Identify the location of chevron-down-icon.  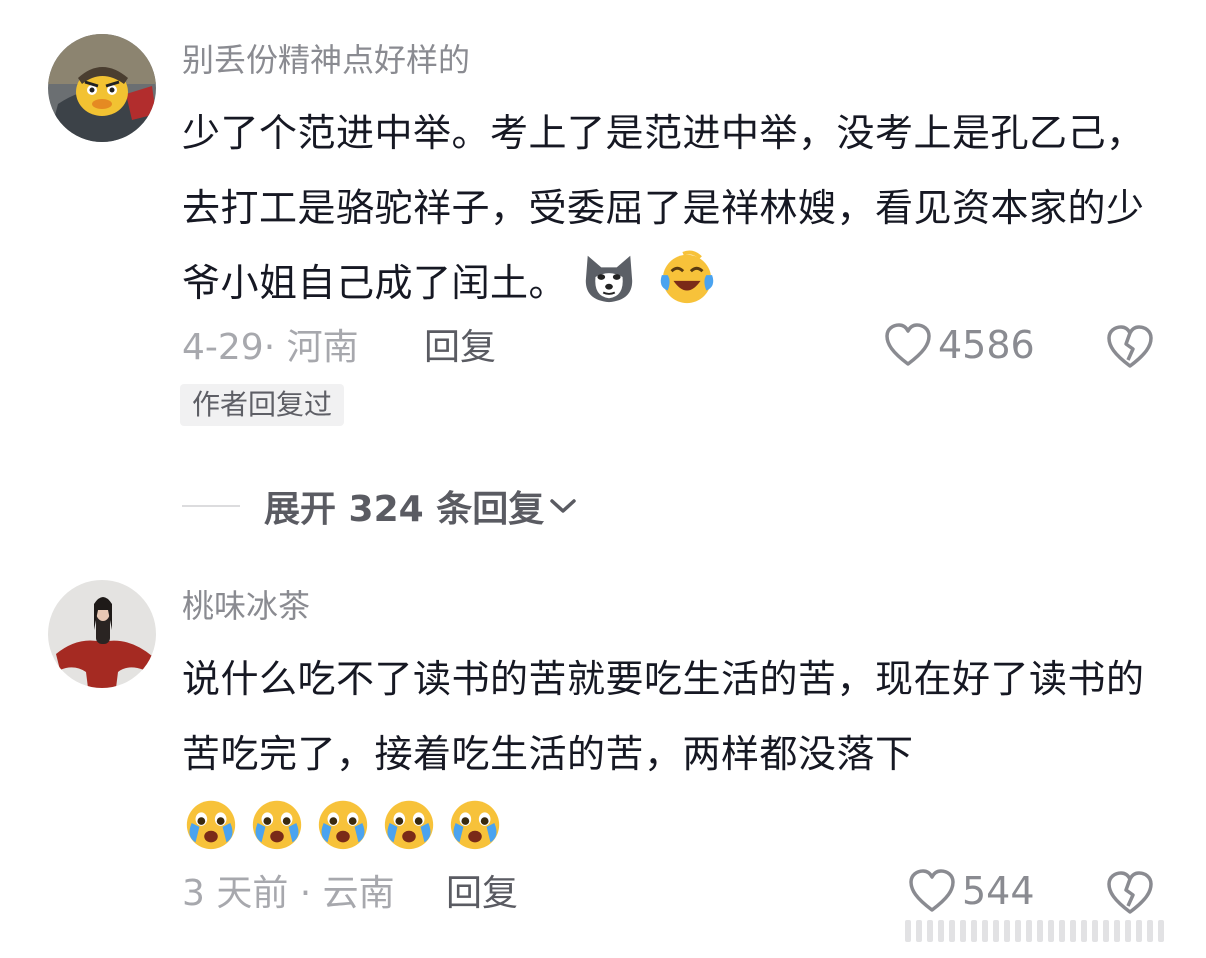
(563, 506).